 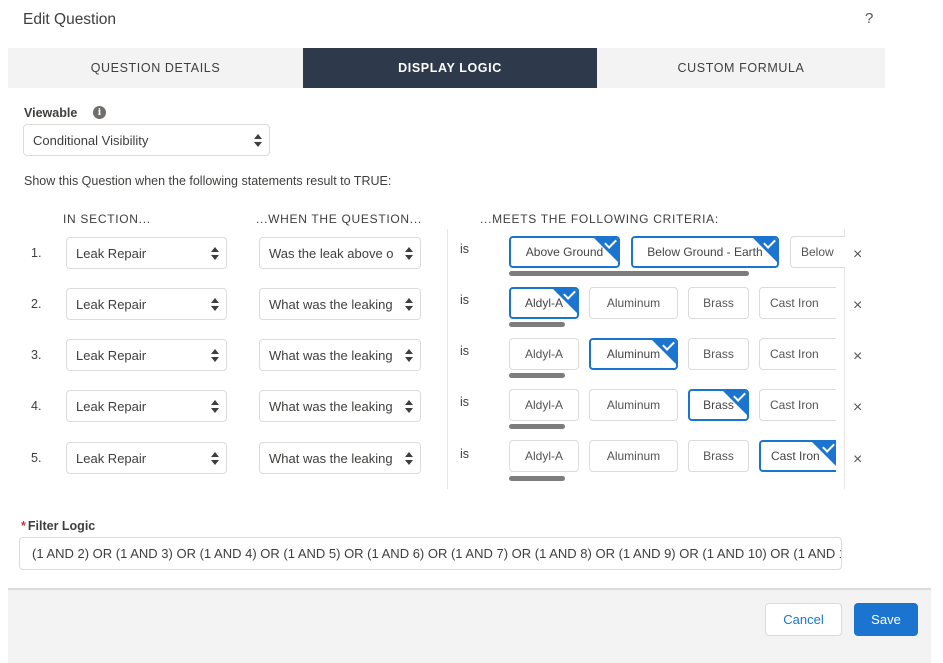 What do you see at coordinates (155, 68) in the screenshot?
I see `tab-question-details: QUESTION DETAILS` at bounding box center [155, 68].